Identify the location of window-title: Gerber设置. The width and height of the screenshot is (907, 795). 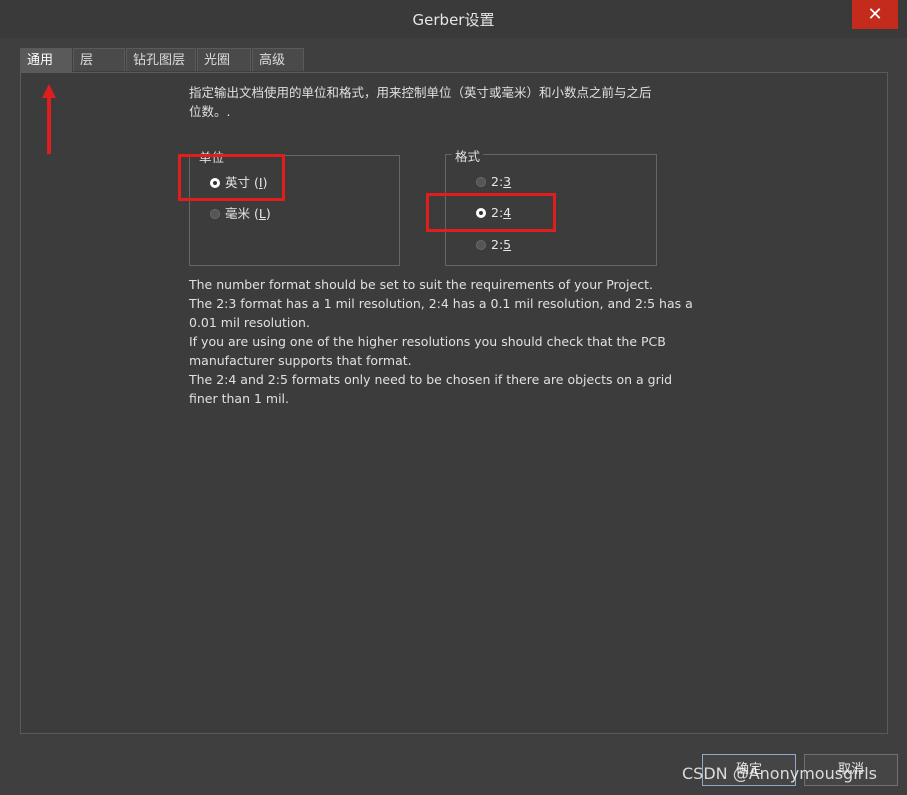
(453, 20).